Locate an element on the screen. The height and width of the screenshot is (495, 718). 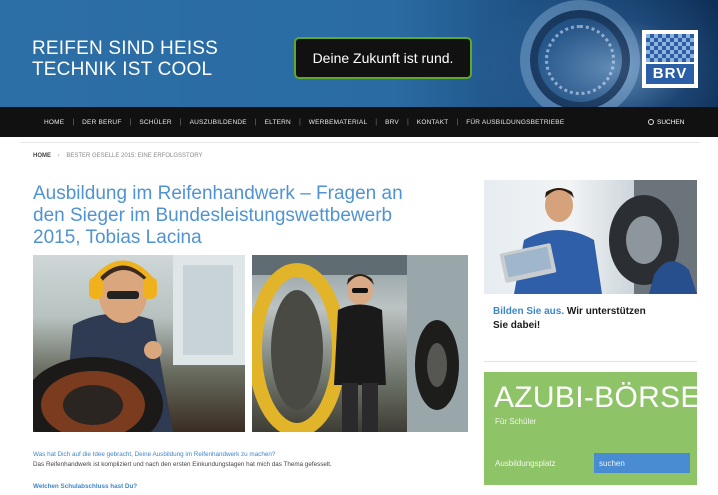
brv-logo-text: BRV is located at coordinates (670, 74).